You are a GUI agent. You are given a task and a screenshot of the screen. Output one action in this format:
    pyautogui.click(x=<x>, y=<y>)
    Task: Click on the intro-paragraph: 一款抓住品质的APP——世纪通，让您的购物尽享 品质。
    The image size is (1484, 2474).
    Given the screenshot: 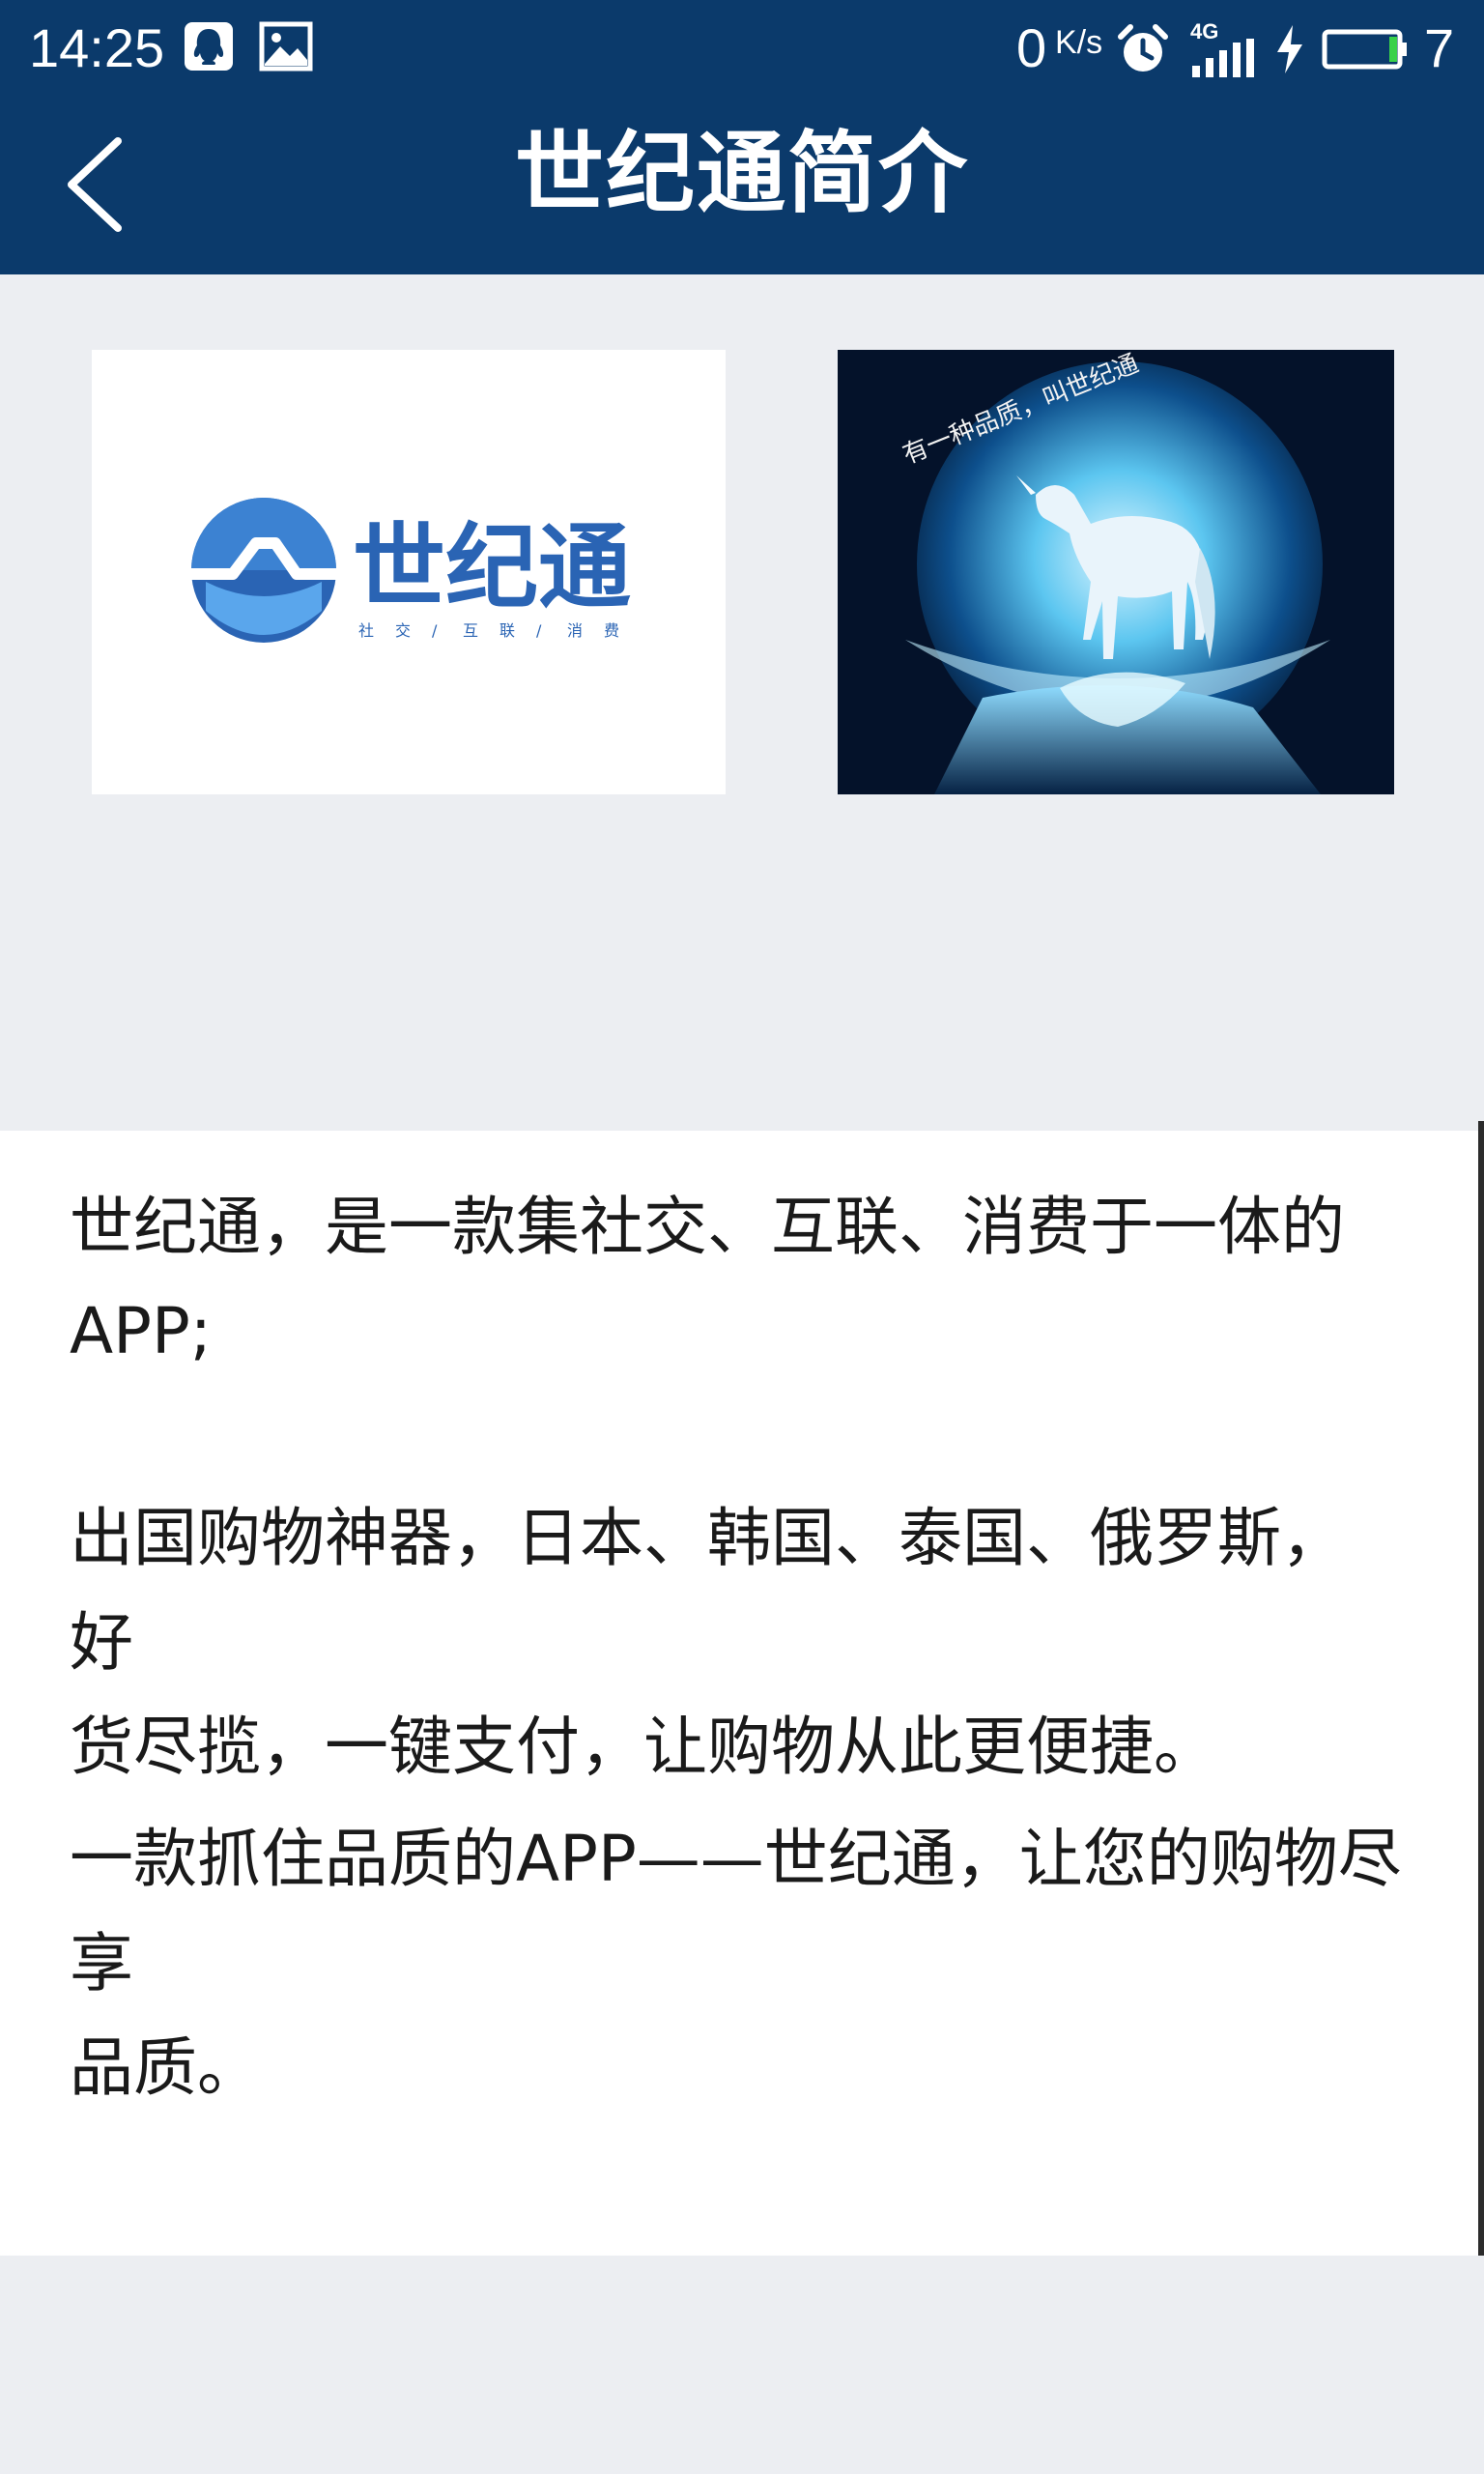 What is the action you would take?
    pyautogui.click(x=736, y=1964)
    